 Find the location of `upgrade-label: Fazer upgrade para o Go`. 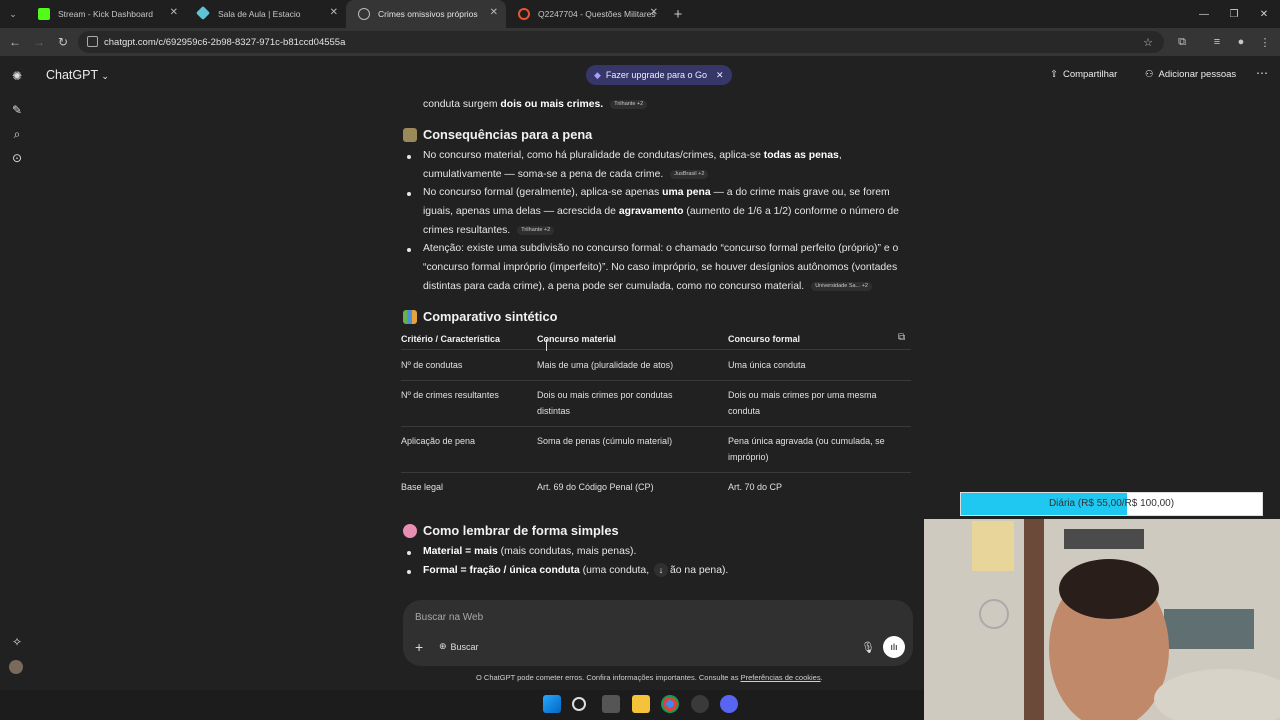

upgrade-label: Fazer upgrade para o Go is located at coordinates (656, 75).